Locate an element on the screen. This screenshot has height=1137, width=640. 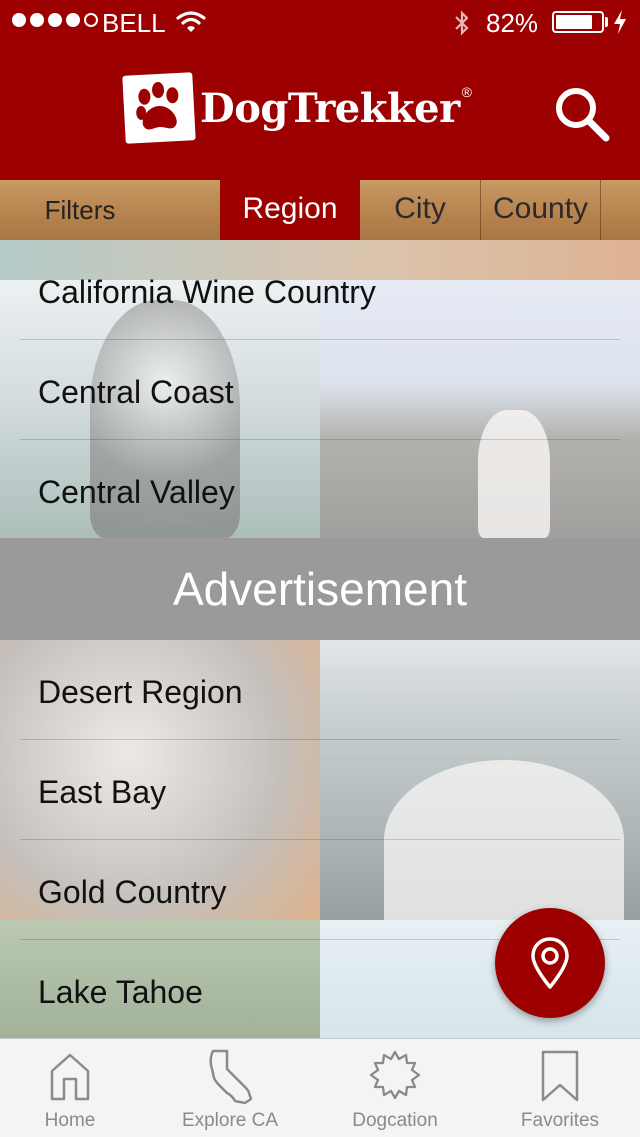
list-item: California Wine Country is located at coordinates (320, 290).